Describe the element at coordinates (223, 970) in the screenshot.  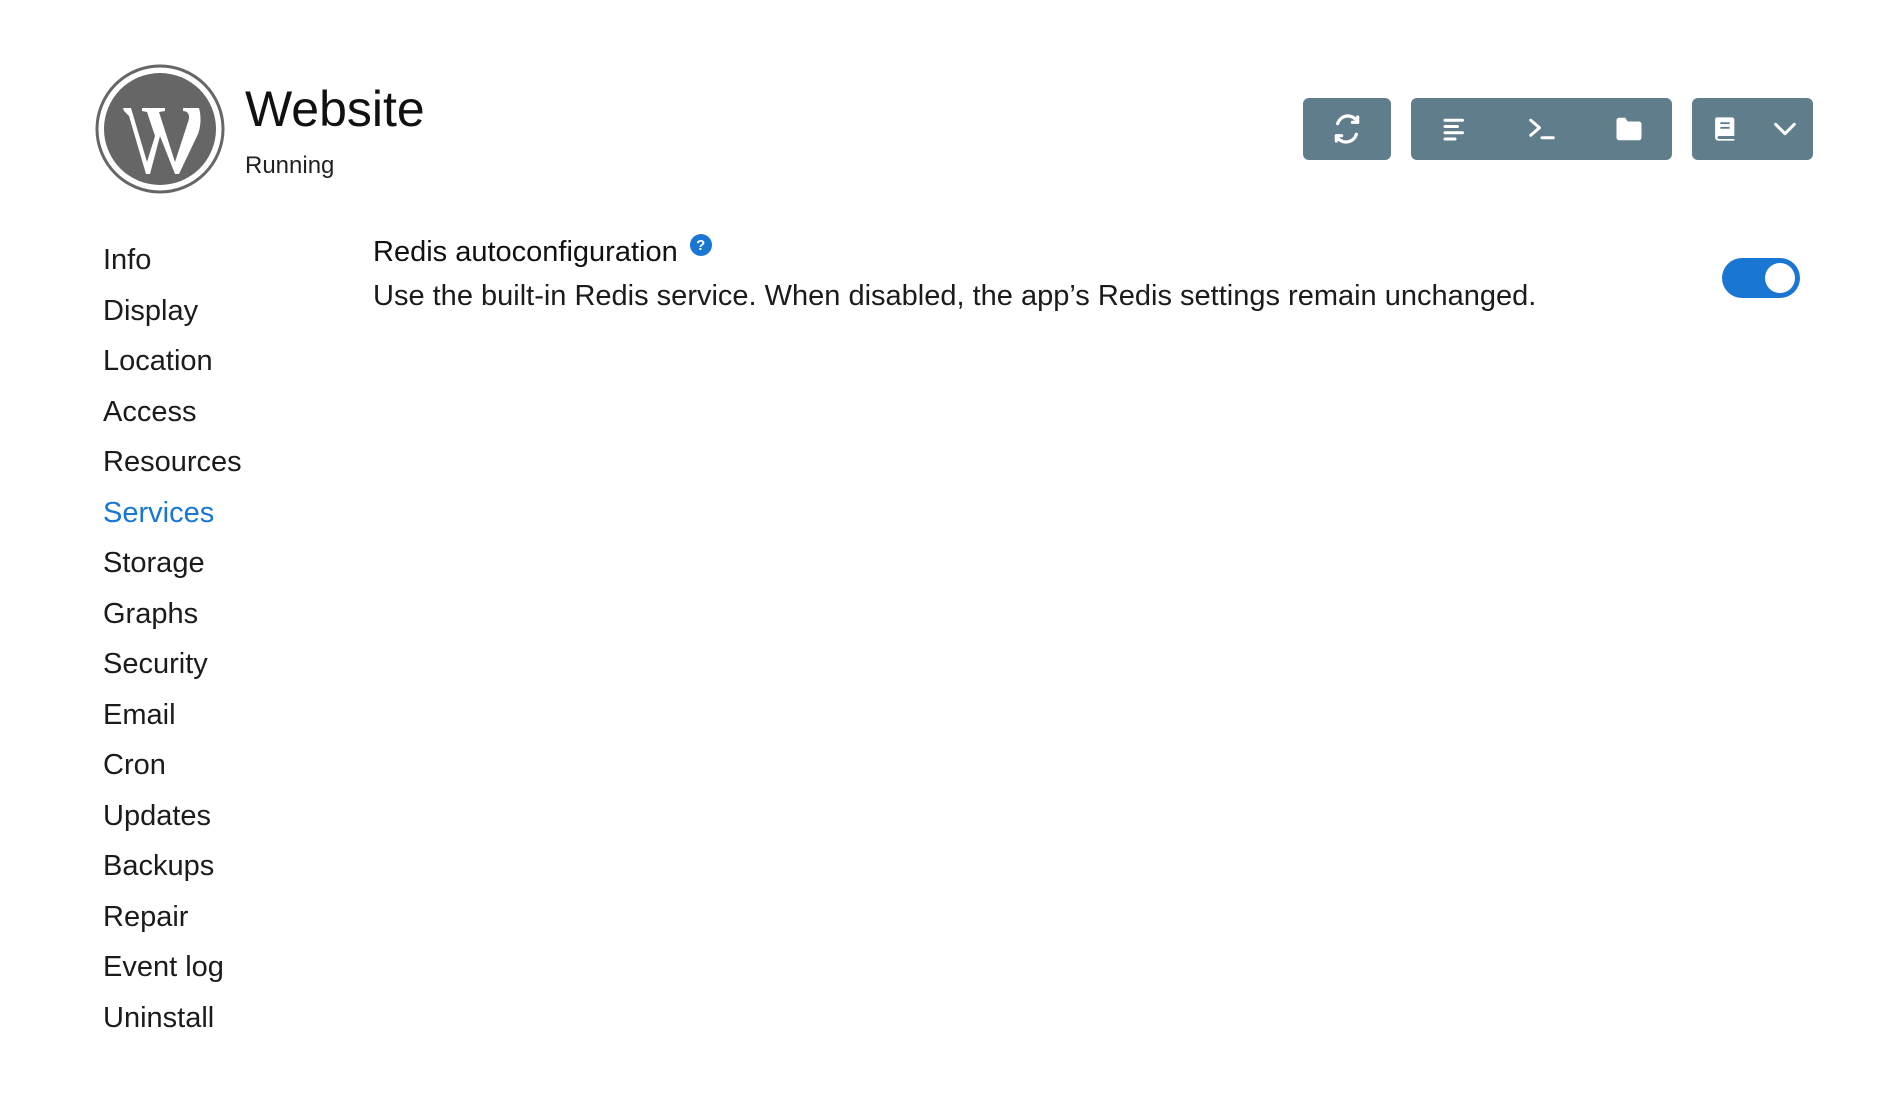
I see `sidebar-item-event-log: Event log` at that location.